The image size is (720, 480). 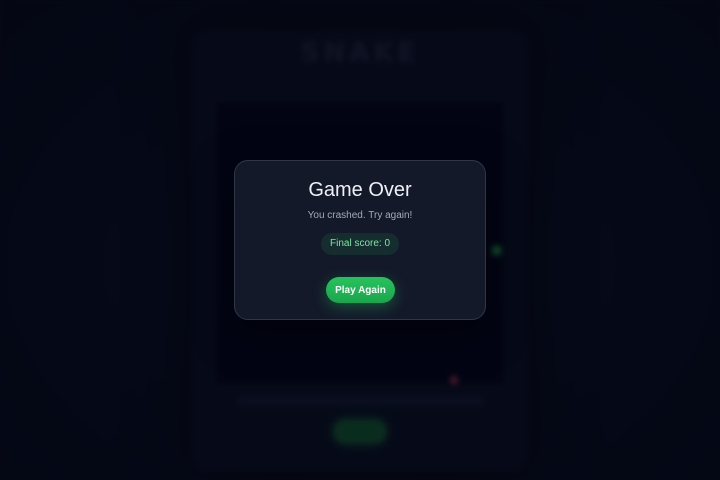 I want to click on dialog-message: You crashed. Try again!, so click(x=360, y=215).